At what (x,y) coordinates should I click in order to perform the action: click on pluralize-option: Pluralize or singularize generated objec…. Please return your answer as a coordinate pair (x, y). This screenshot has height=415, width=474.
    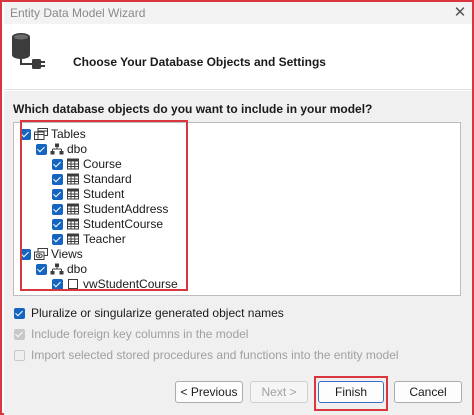
    Looking at the image, I should click on (149, 313).